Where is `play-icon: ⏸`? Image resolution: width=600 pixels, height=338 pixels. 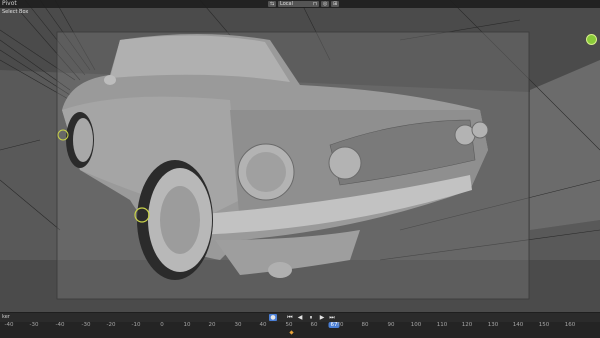 play-icon: ⏸ is located at coordinates (311, 317).